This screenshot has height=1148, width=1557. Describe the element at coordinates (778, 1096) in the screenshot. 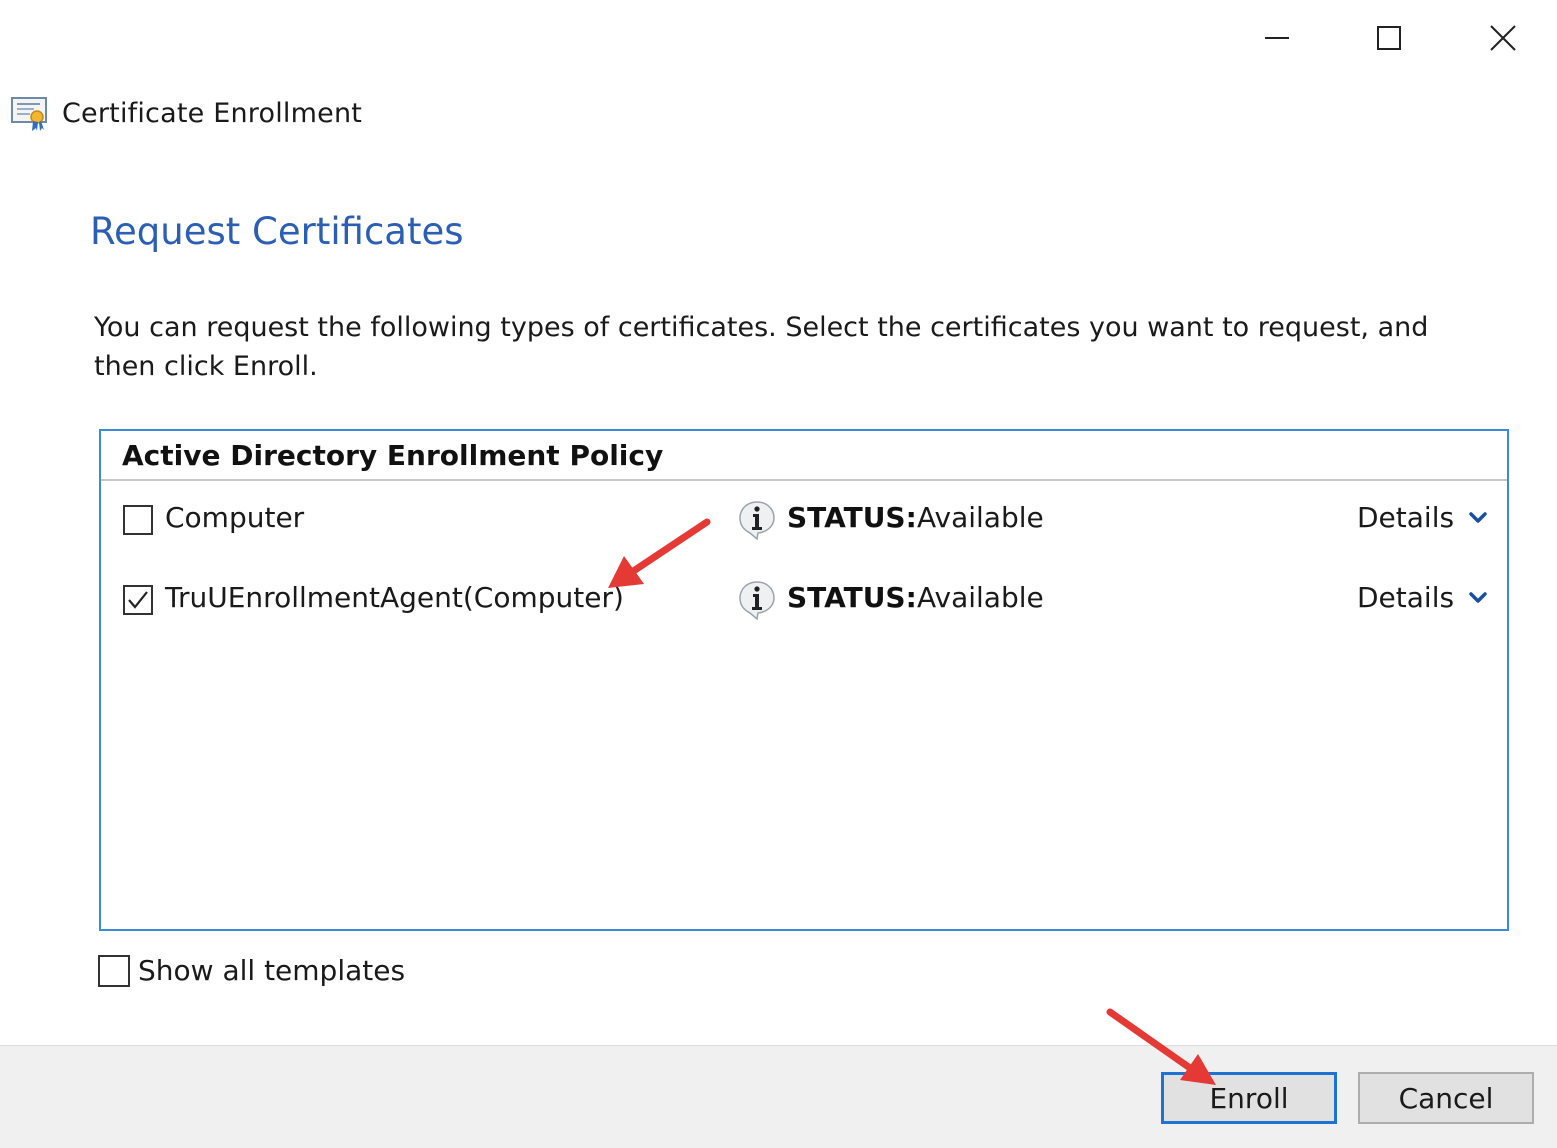

I see `dialog-footer: Enroll Cancel` at that location.